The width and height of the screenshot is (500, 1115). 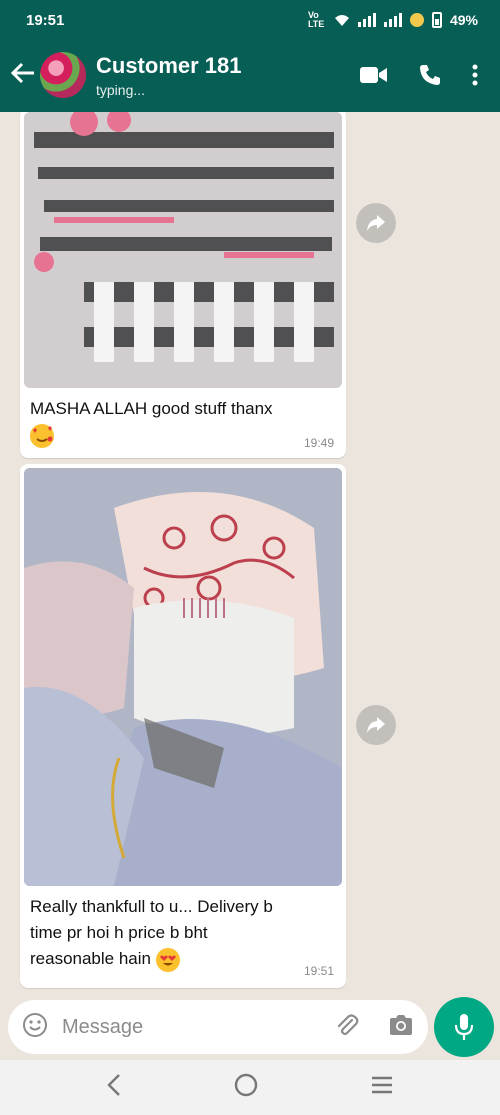 I want to click on message-composer, so click(x=218, y=1027).